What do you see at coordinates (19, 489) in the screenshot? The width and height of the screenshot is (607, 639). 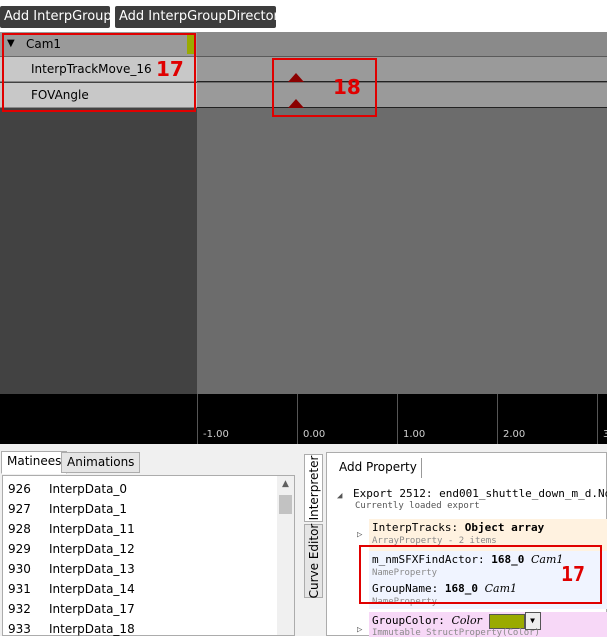 I see `item-index: 926` at bounding box center [19, 489].